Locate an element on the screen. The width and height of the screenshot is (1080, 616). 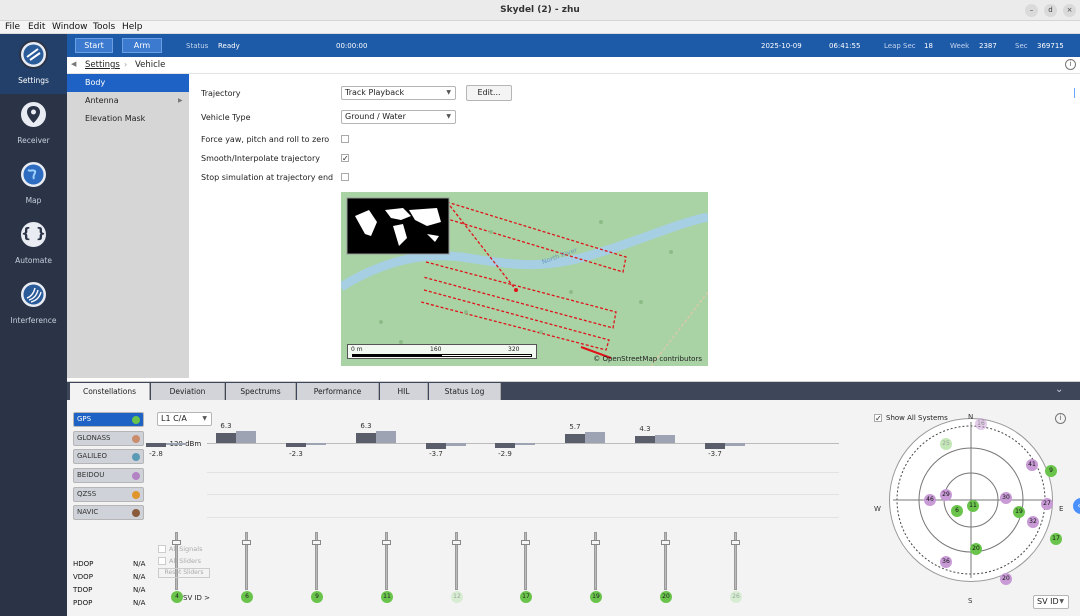
satellite-marker: 17 is located at coordinates (1056, 539).